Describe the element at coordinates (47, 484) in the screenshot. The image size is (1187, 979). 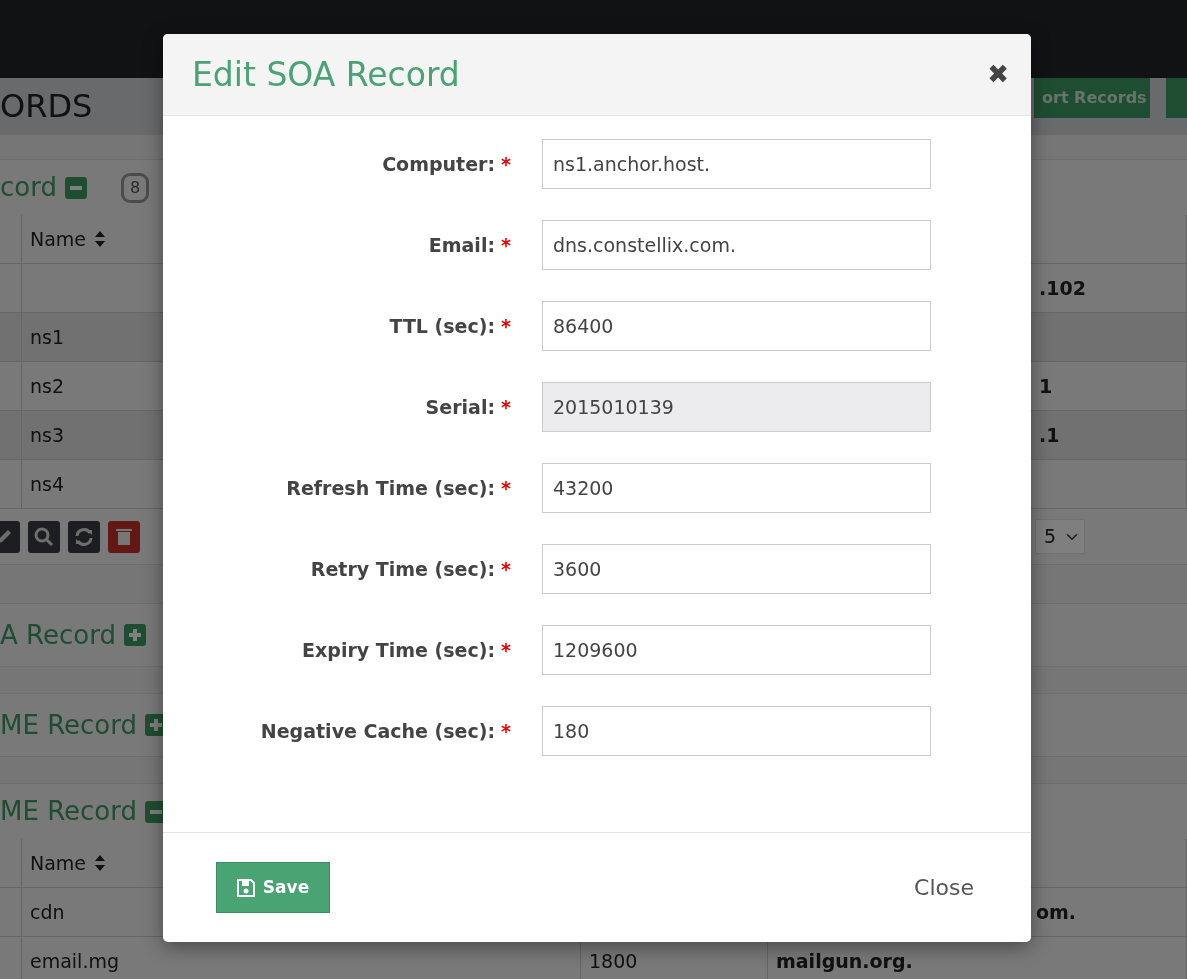
I see `table-cell-text: ns4` at that location.